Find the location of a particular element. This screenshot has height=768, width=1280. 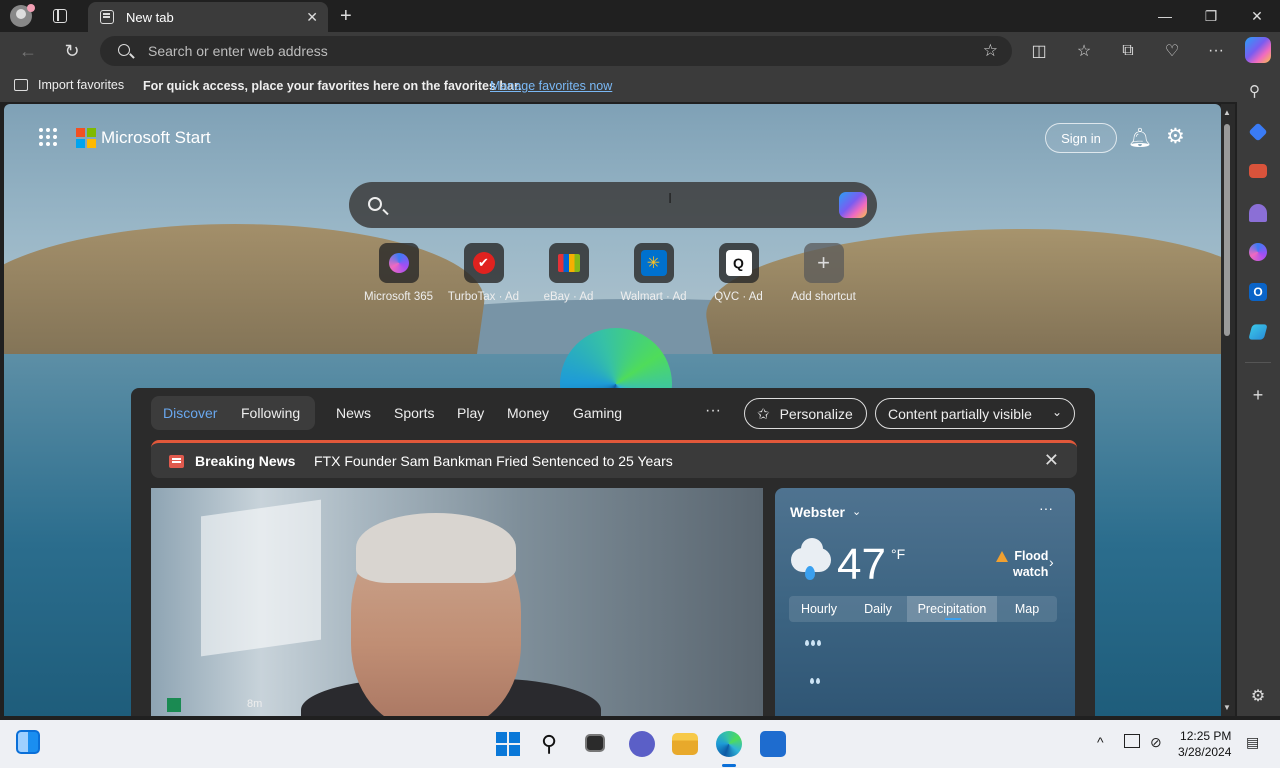

address-bar: Search or enter web address ☆ is located at coordinates (556, 51).